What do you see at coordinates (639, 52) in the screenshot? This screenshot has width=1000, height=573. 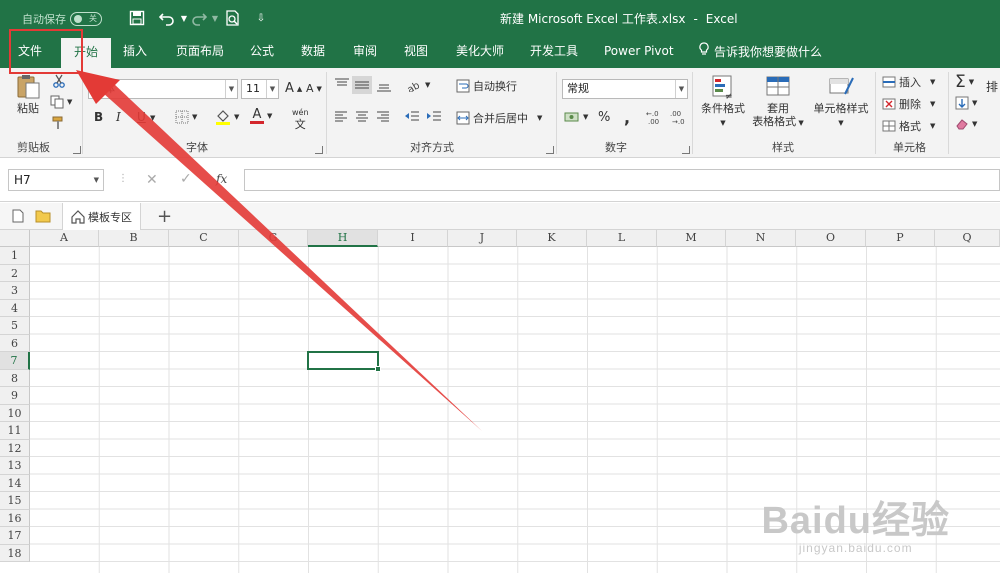 I see `tab-power-pivot: Power Pivot` at bounding box center [639, 52].